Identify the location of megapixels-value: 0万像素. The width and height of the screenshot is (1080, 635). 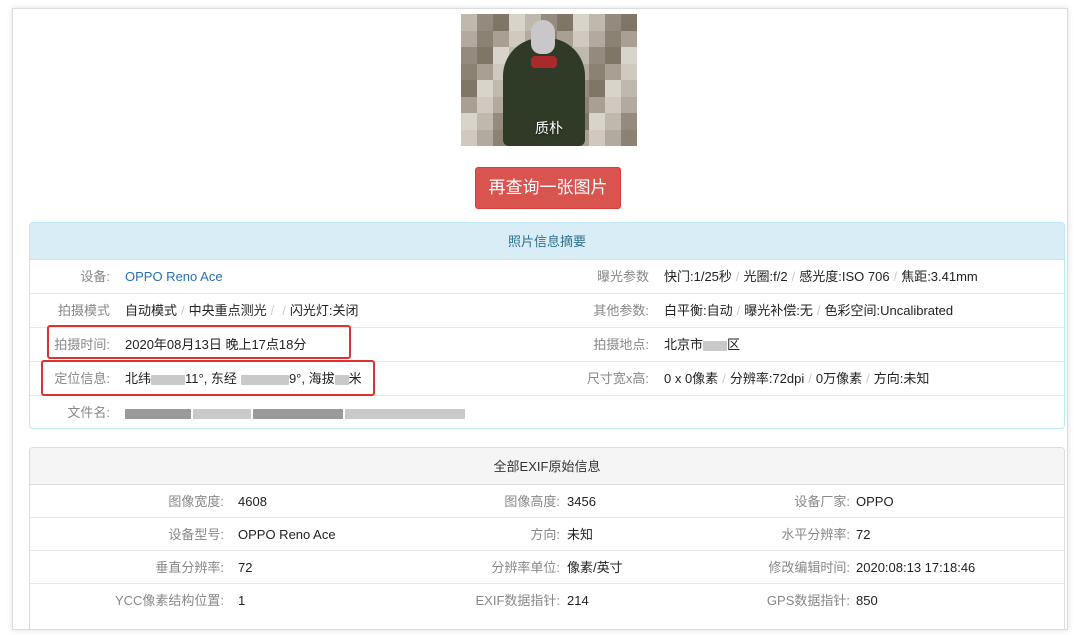
(839, 378).